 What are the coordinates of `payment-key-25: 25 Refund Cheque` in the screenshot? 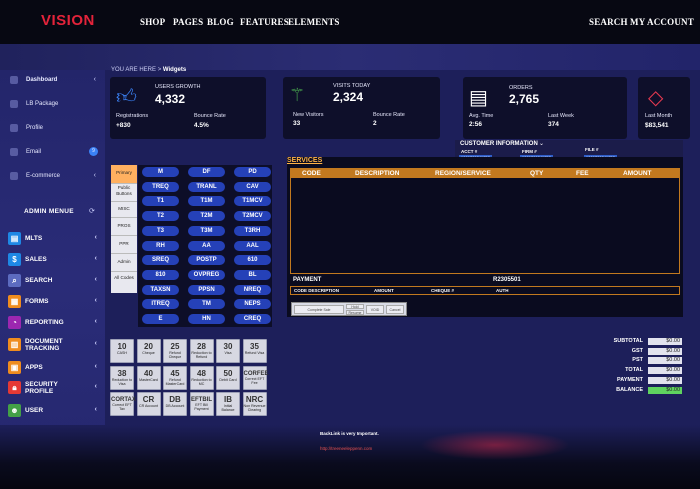 It's located at (175, 351).